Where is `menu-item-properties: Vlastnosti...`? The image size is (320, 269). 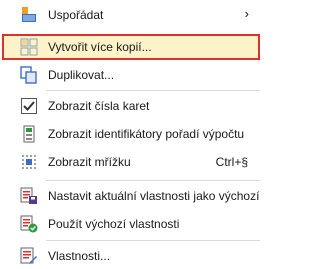 menu-item-properties: Vlastnosti... is located at coordinates (131, 256).